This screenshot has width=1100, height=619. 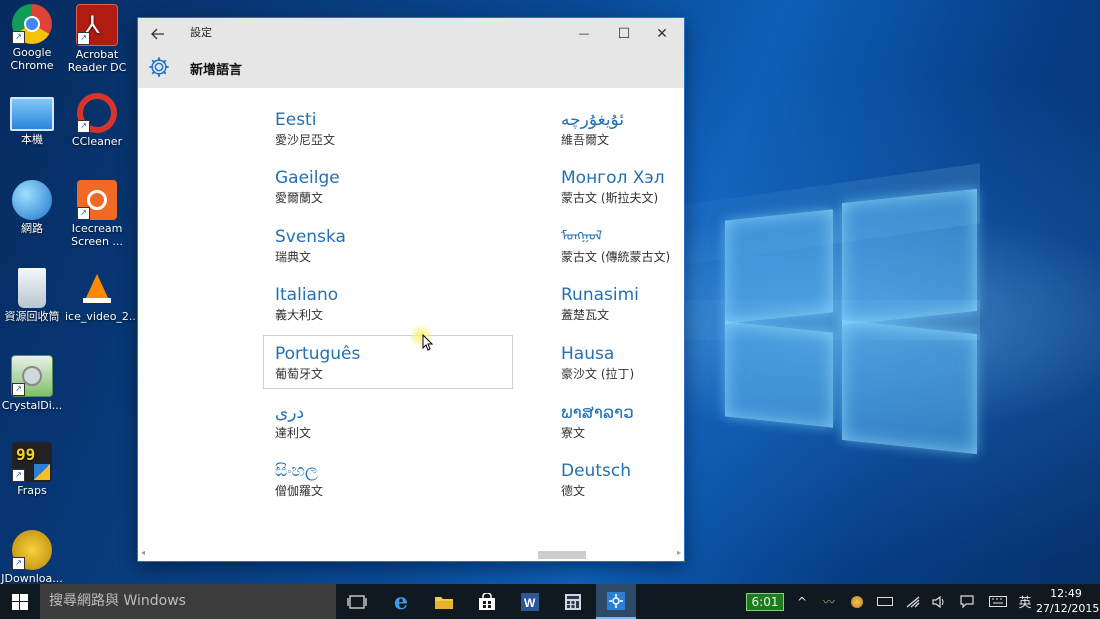 I want to click on taskbar-store, so click(x=487, y=601).